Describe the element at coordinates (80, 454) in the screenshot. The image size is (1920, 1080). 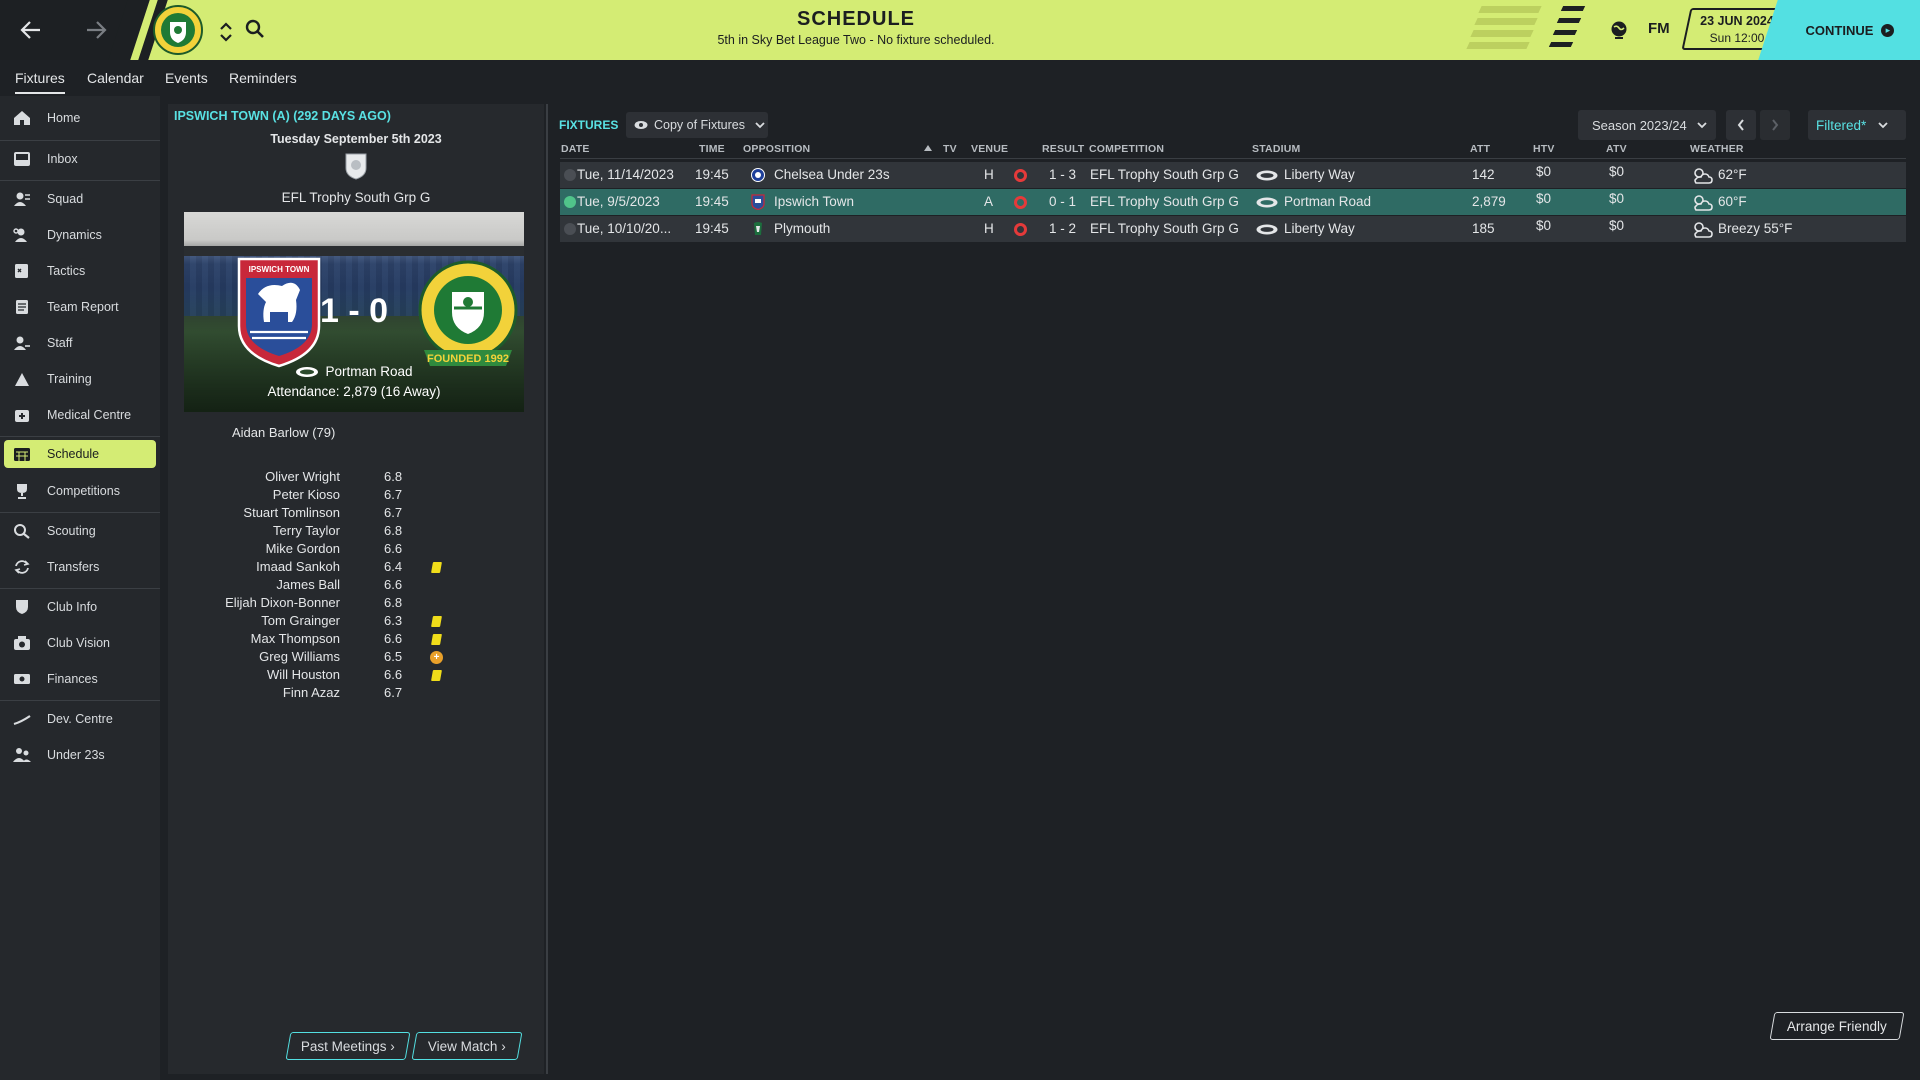
I see `sidebar-item-schedule: Schedule` at that location.